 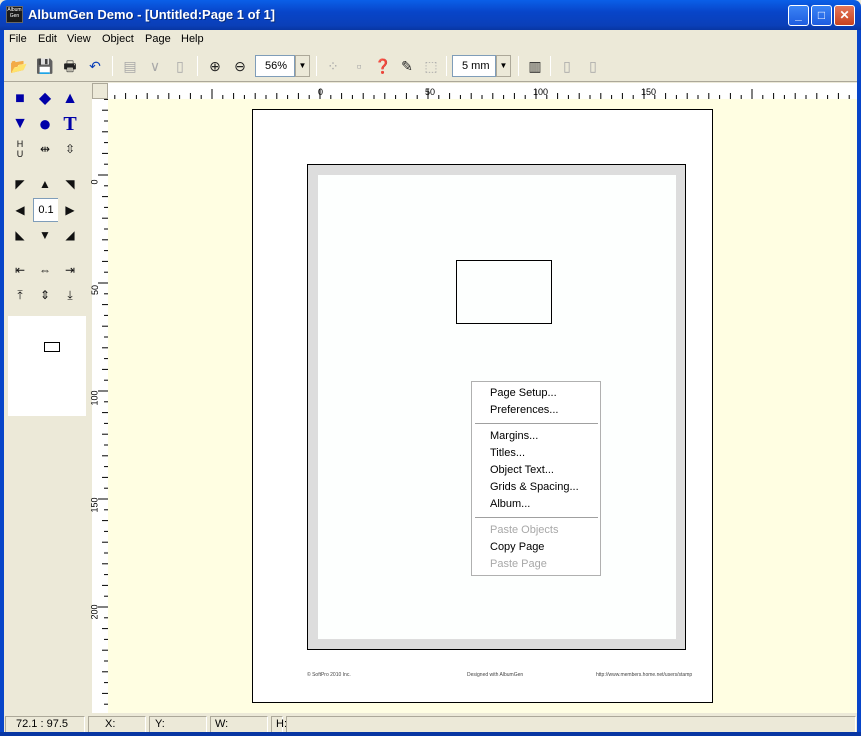 What do you see at coordinates (70, 99) in the screenshot?
I see `triangle-up-icon: ▲` at bounding box center [70, 99].